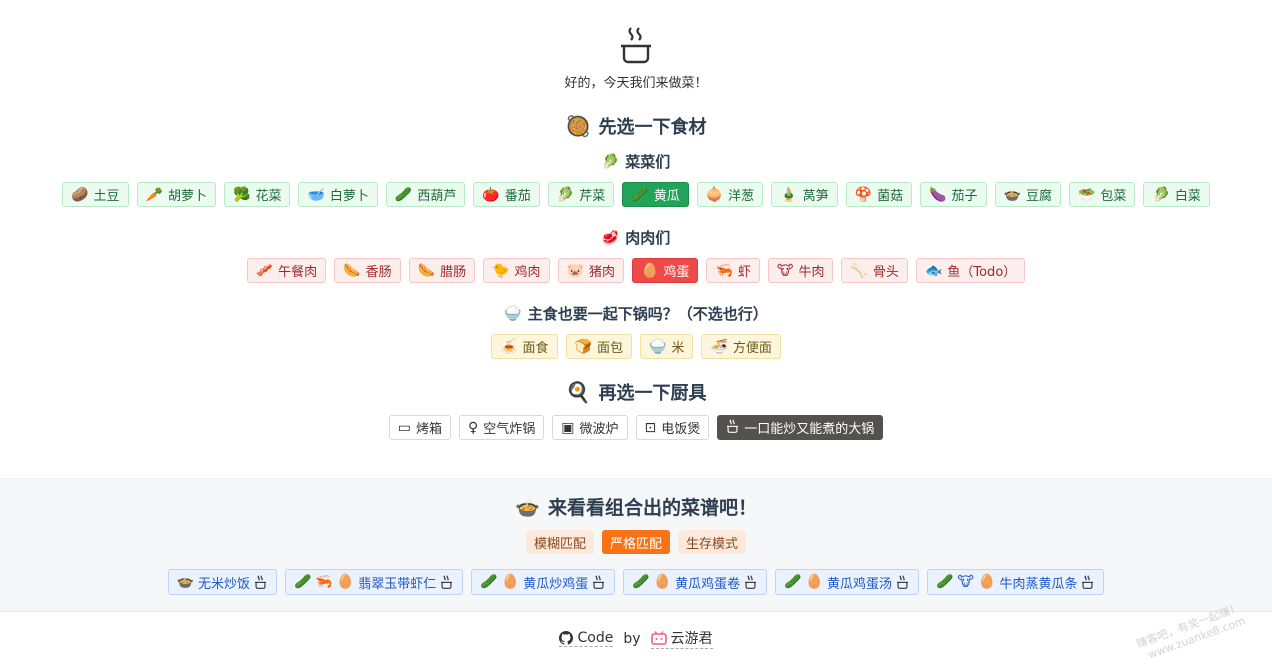 The width and height of the screenshot is (1272, 669). What do you see at coordinates (286, 270) in the screenshot?
I see `meat-tag: 🥓 午餐肉` at bounding box center [286, 270].